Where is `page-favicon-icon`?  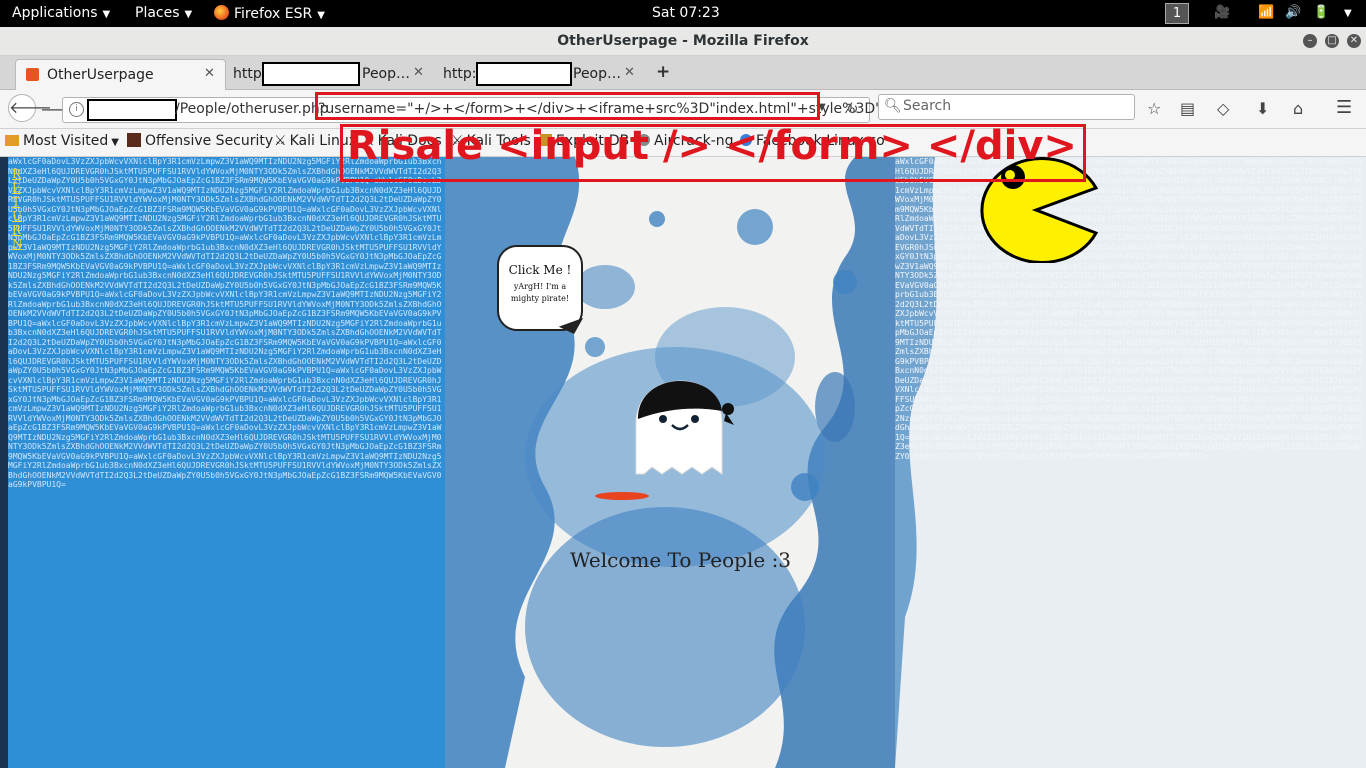 page-favicon-icon is located at coordinates (32, 74).